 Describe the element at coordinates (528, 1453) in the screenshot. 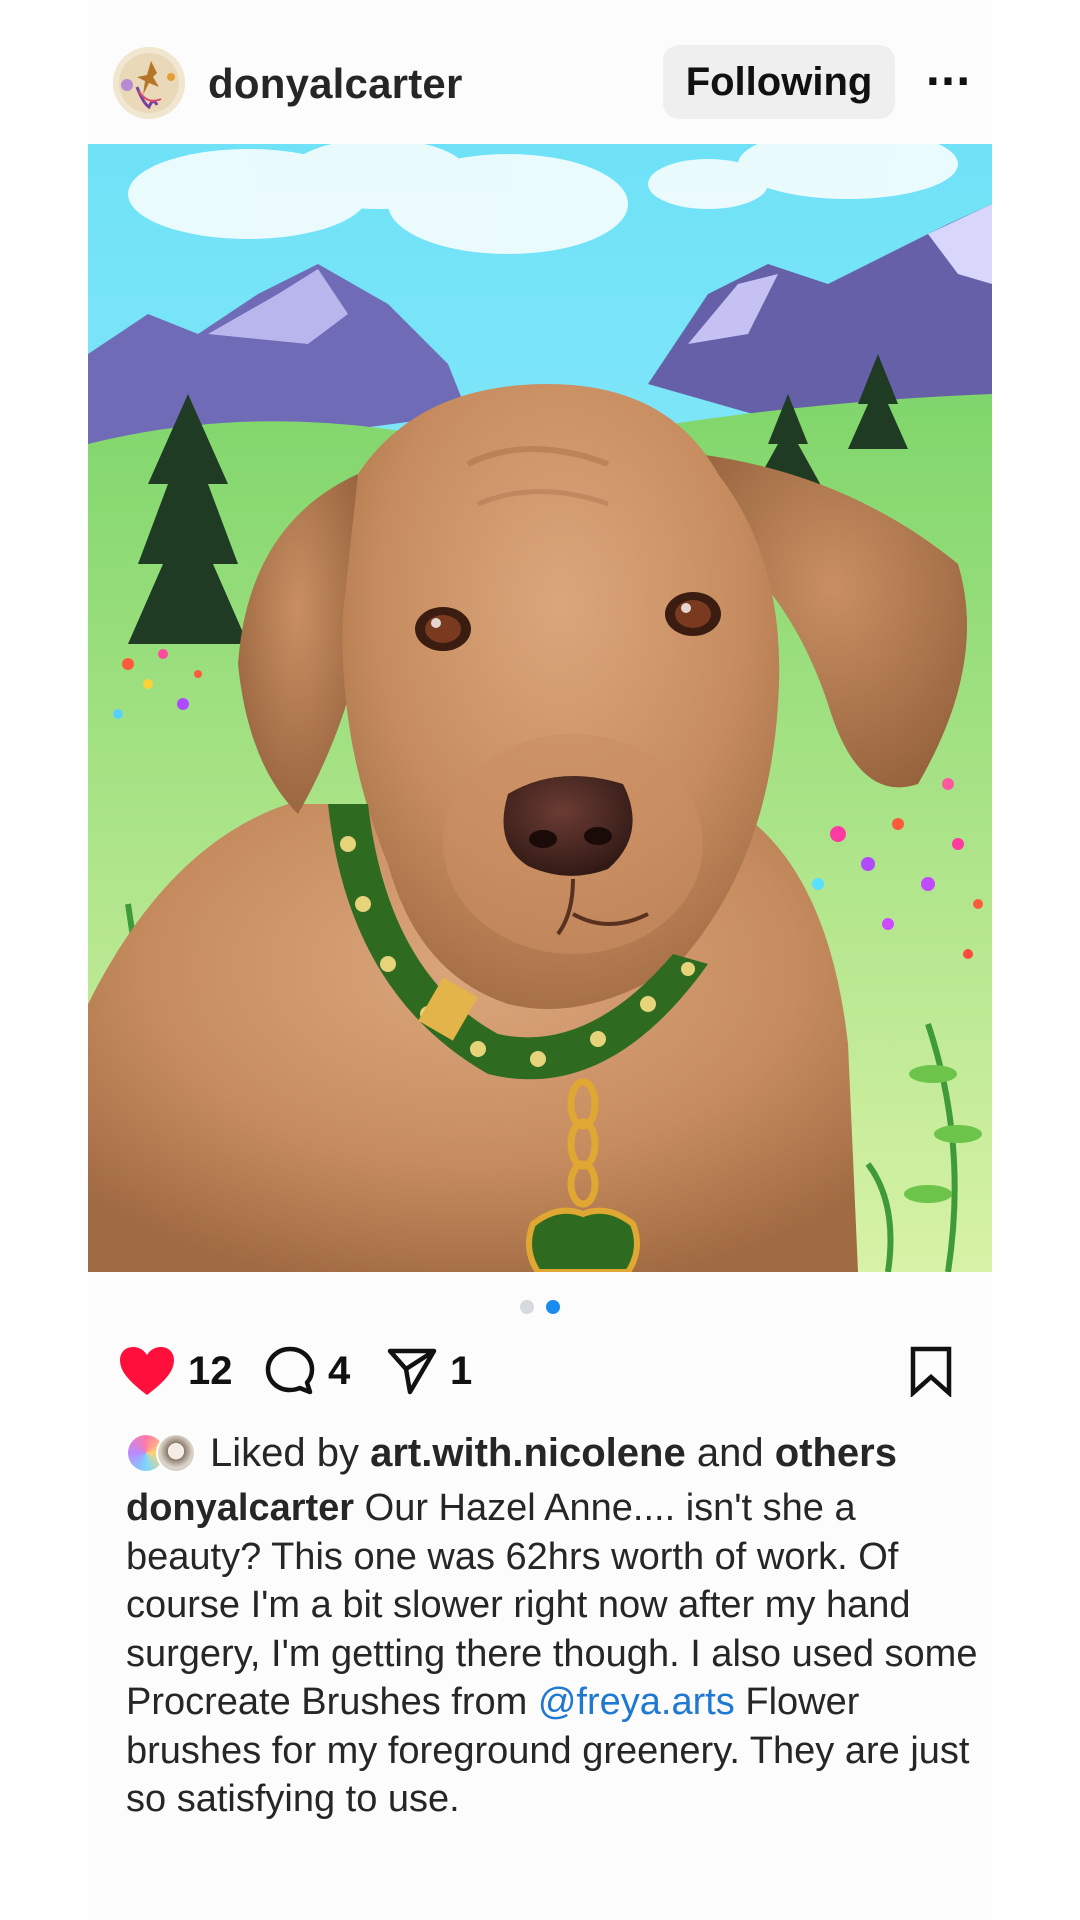

I see `liked-by-user-link: art.with.nicolene` at that location.